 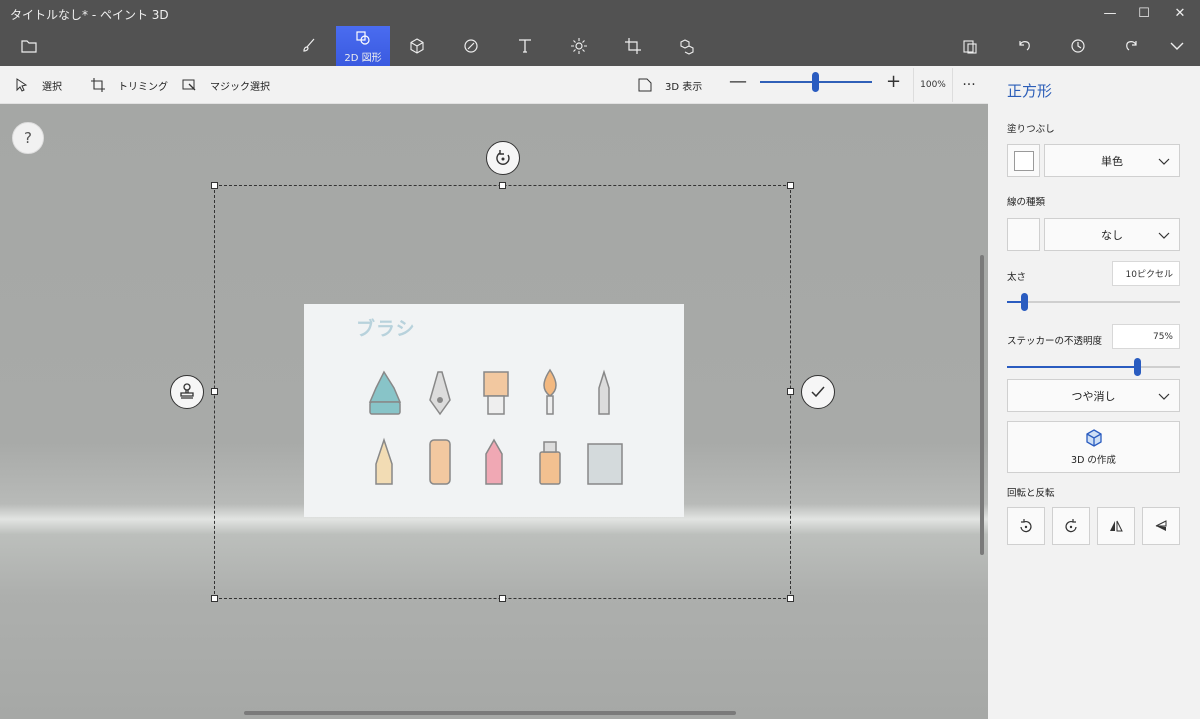 What do you see at coordinates (1055, 341) in the screenshot?
I see `opacity-label: ステッカーの不透明度` at bounding box center [1055, 341].